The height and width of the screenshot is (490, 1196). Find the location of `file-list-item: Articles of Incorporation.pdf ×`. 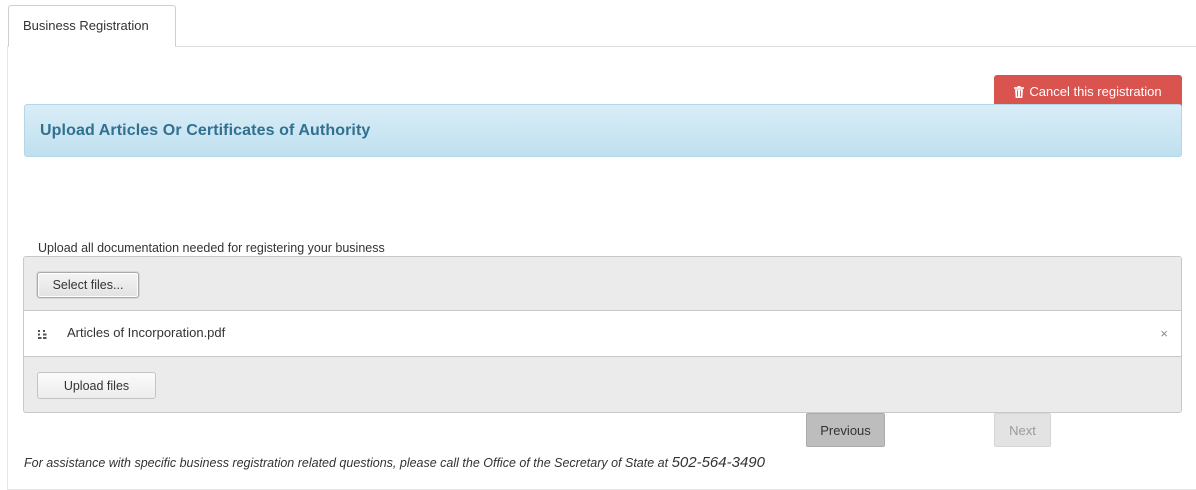

file-list-item: Articles of Incorporation.pdf × is located at coordinates (602, 334).